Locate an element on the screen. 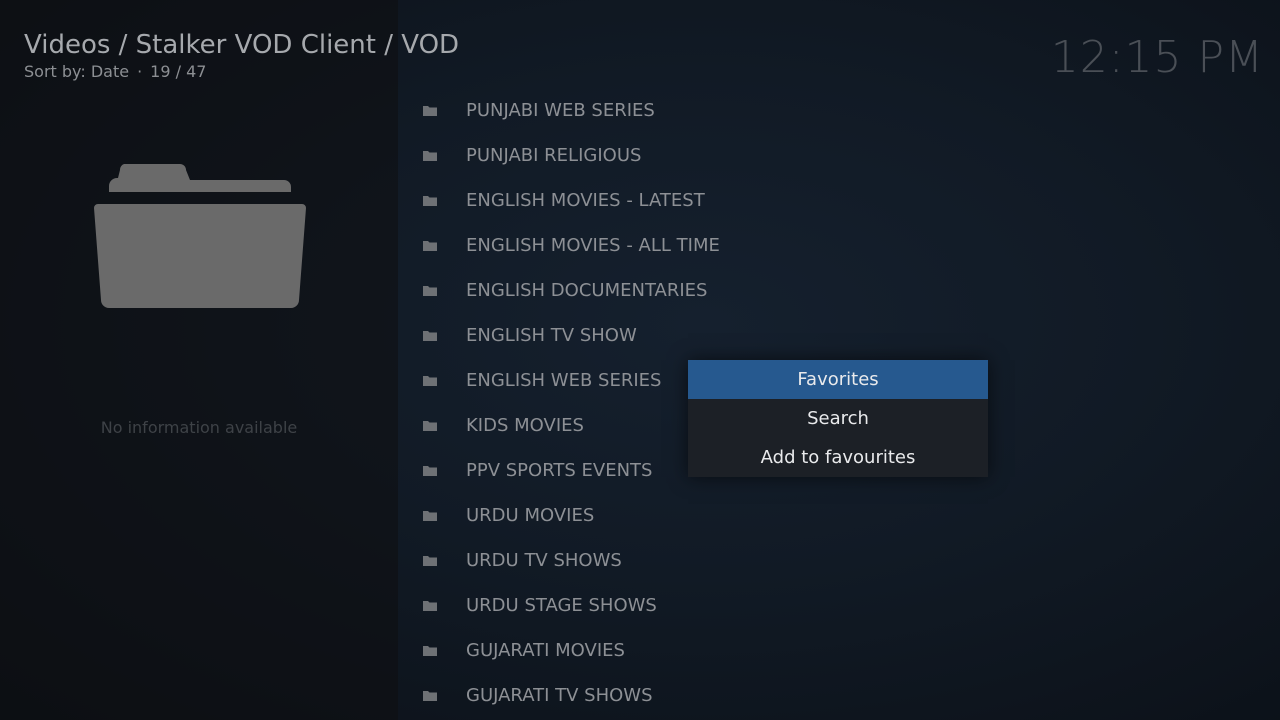 This screenshot has height=720, width=1280. sort-info: Sort by: Date · 19 / 47 is located at coordinates (115, 71).